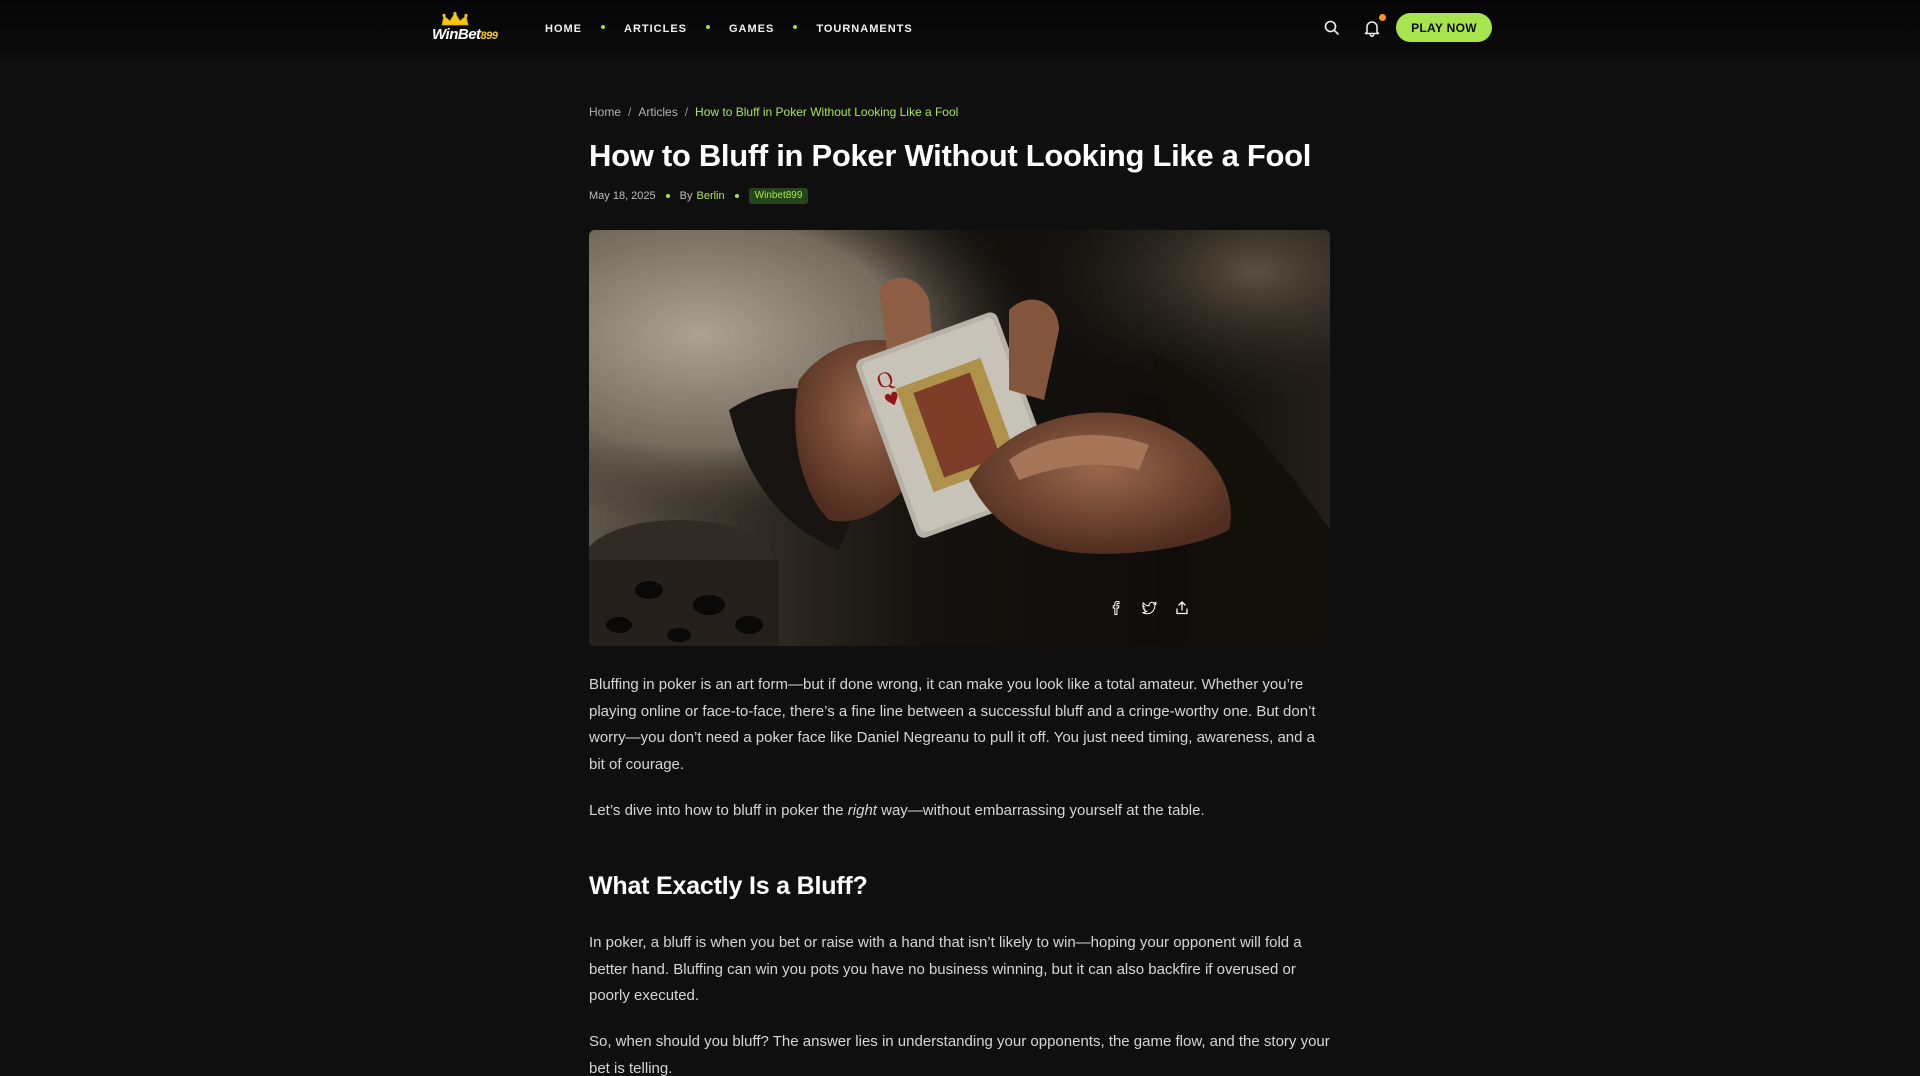 Image resolution: width=1920 pixels, height=1076 pixels. What do you see at coordinates (1382, 17) in the screenshot?
I see `notification-badge` at bounding box center [1382, 17].